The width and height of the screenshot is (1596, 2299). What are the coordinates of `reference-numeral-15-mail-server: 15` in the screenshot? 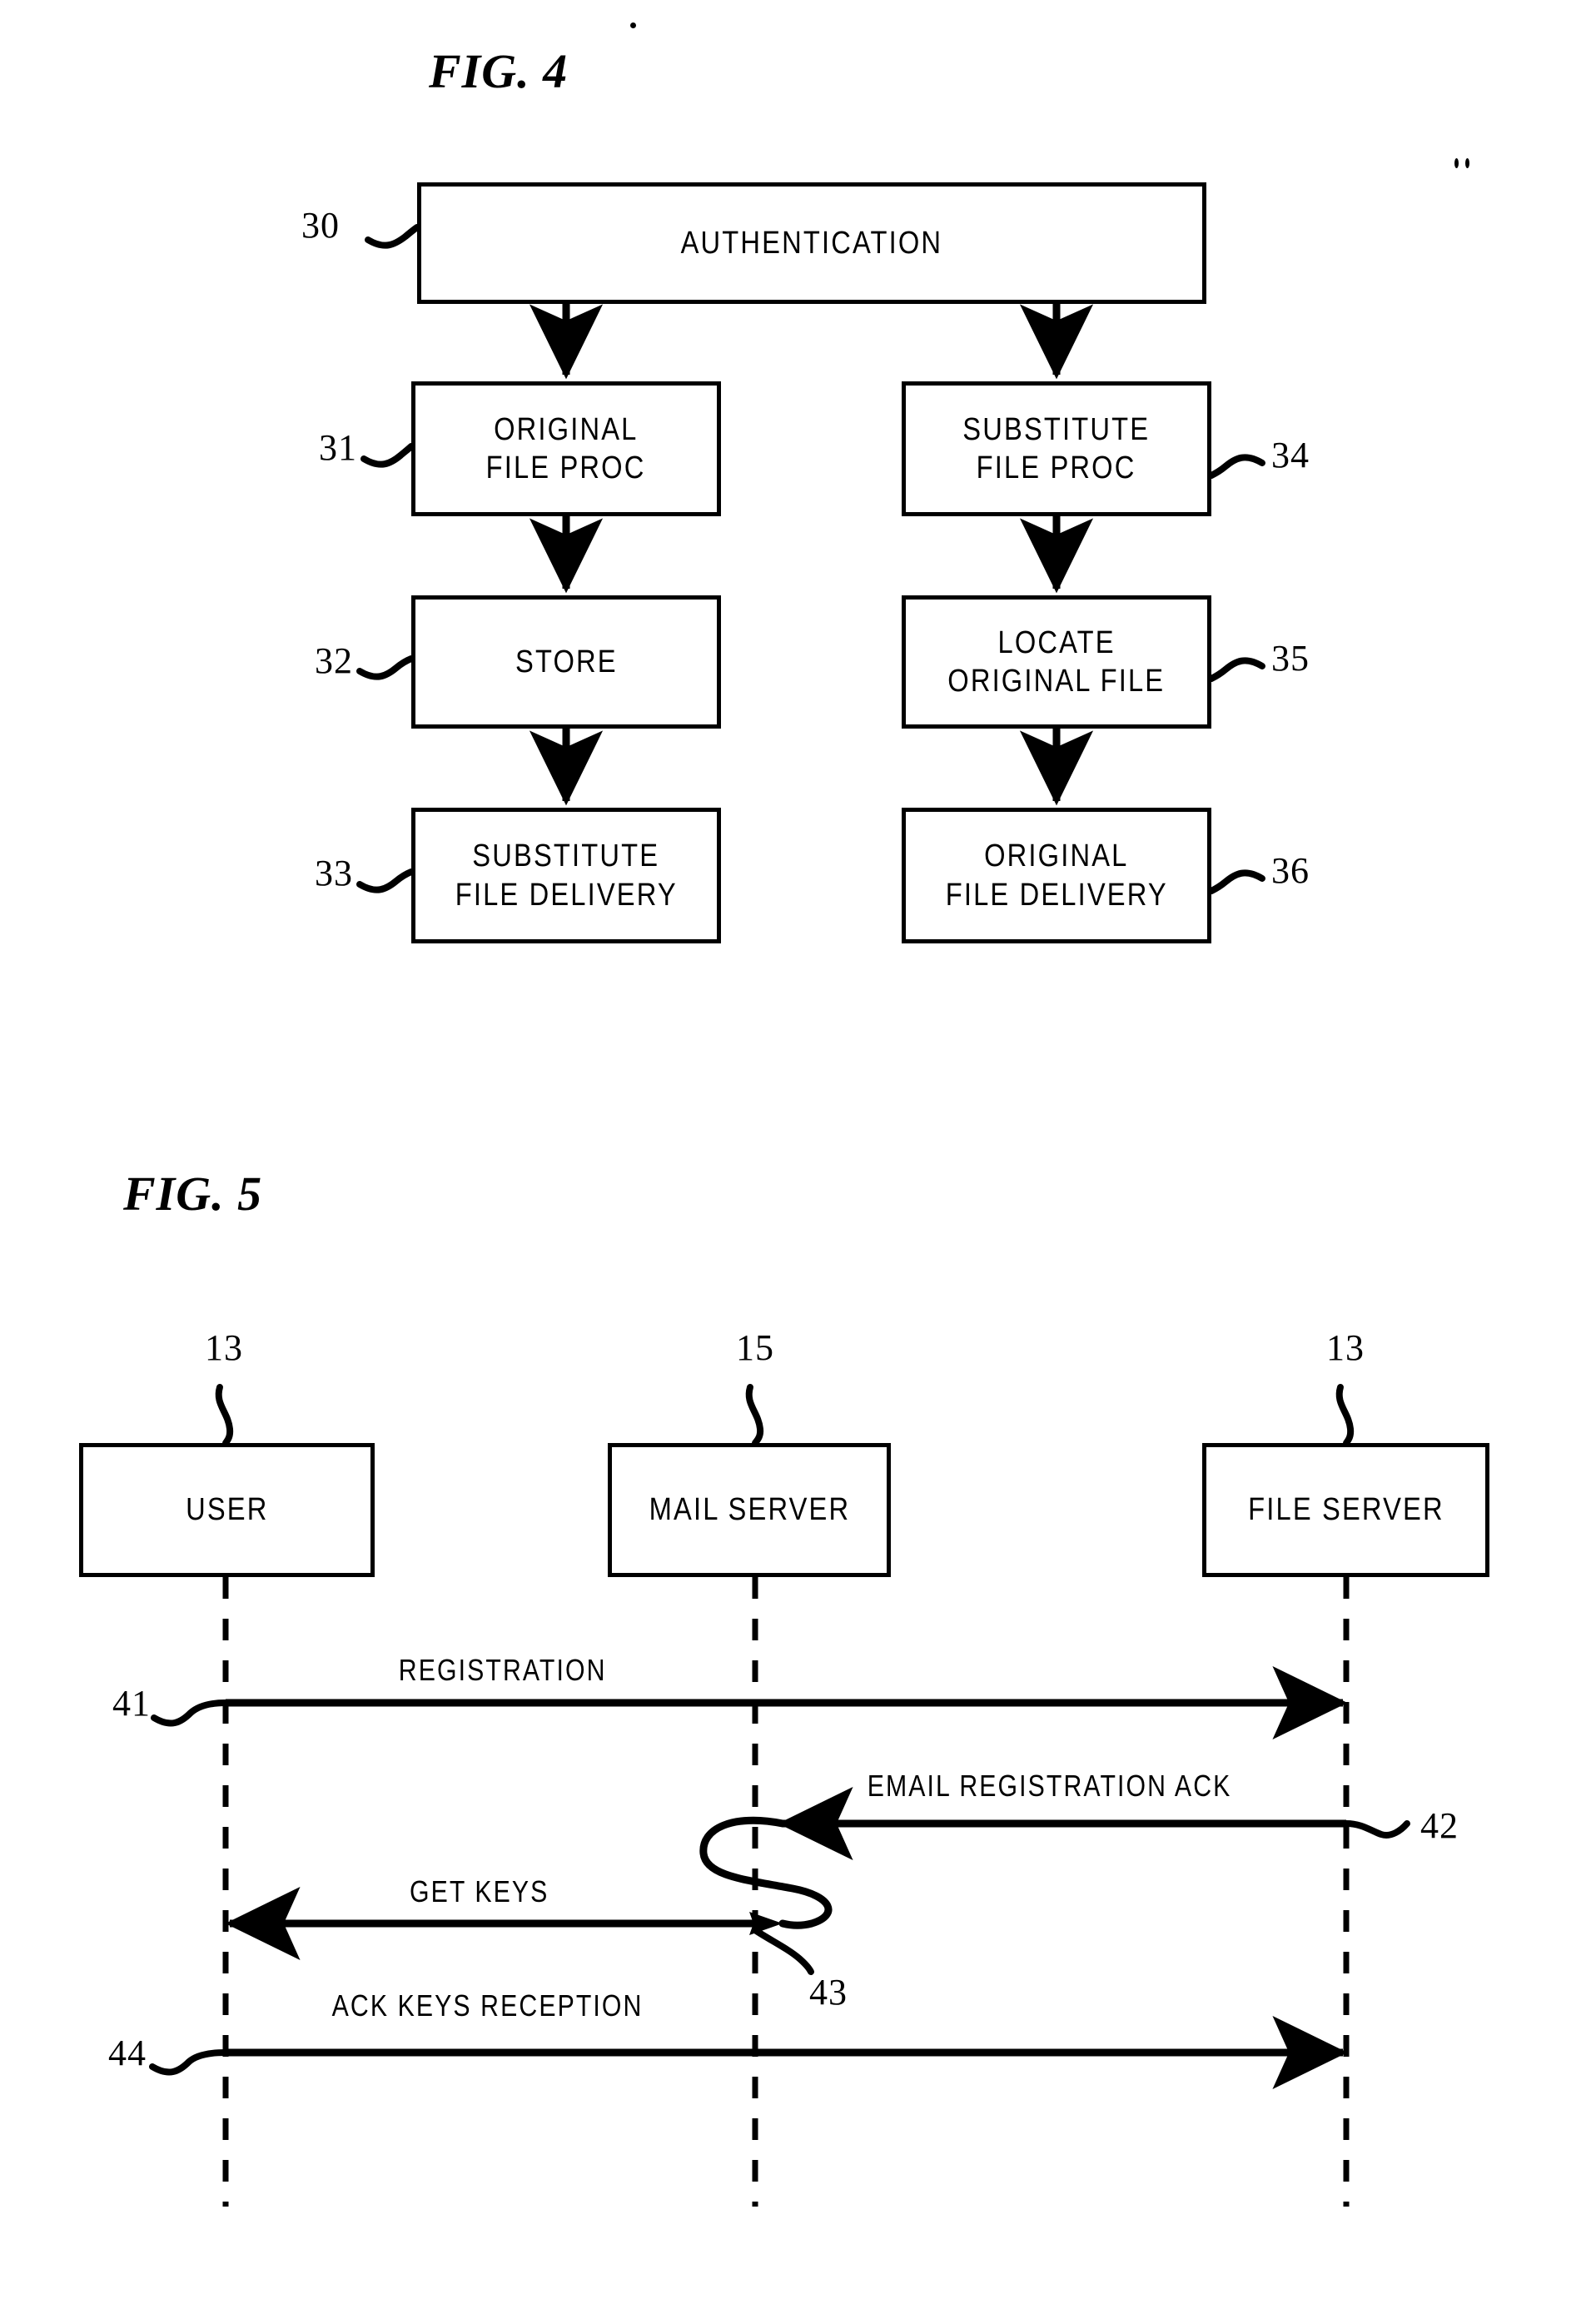 It's located at (755, 1347).